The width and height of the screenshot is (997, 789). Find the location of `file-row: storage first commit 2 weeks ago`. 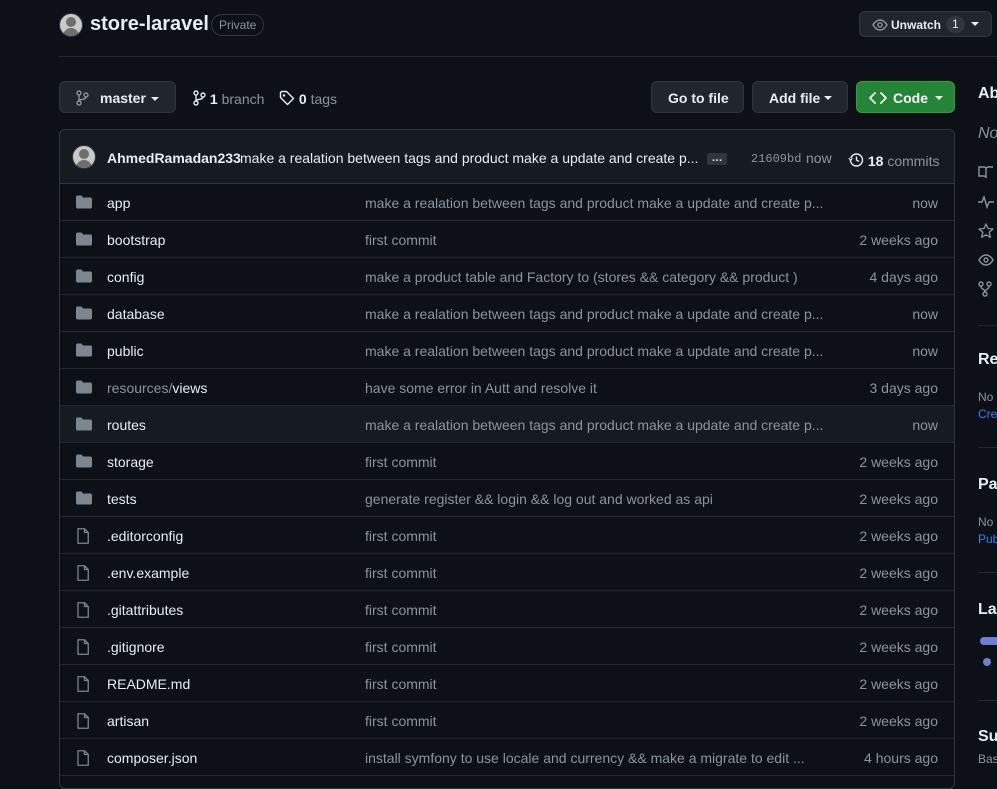

file-row: storage first commit 2 weeks ago is located at coordinates (507, 461).